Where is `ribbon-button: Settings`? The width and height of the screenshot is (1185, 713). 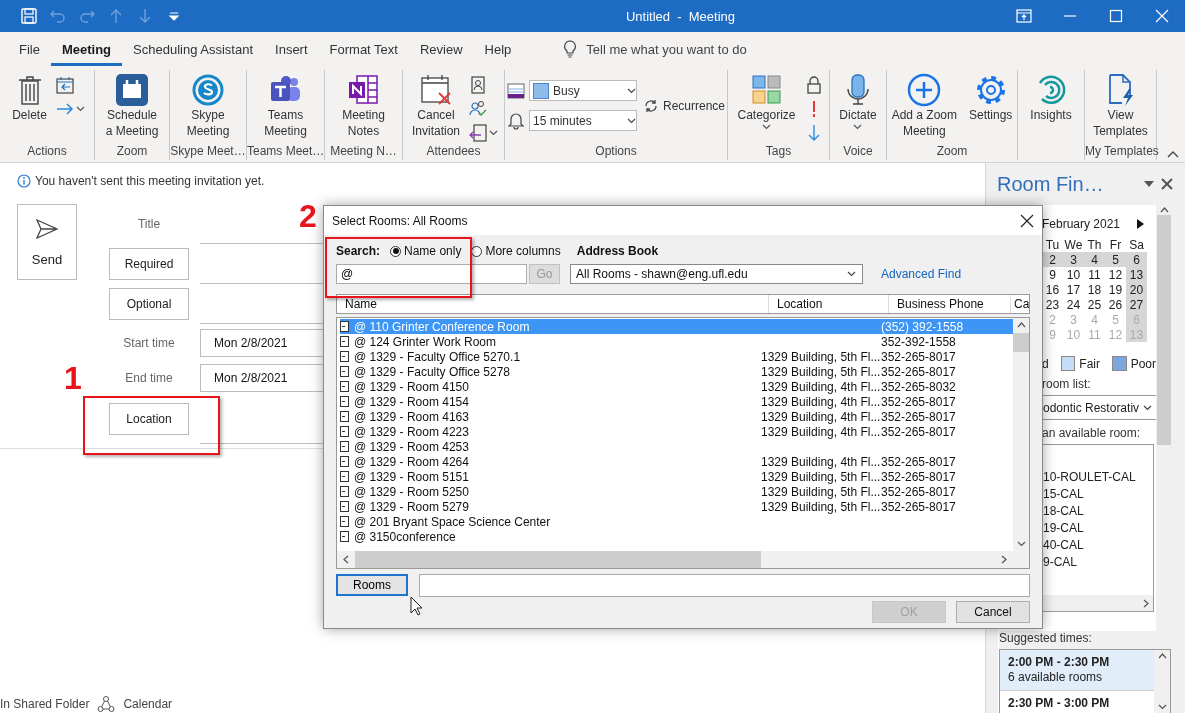
ribbon-button: Settings is located at coordinates (991, 96).